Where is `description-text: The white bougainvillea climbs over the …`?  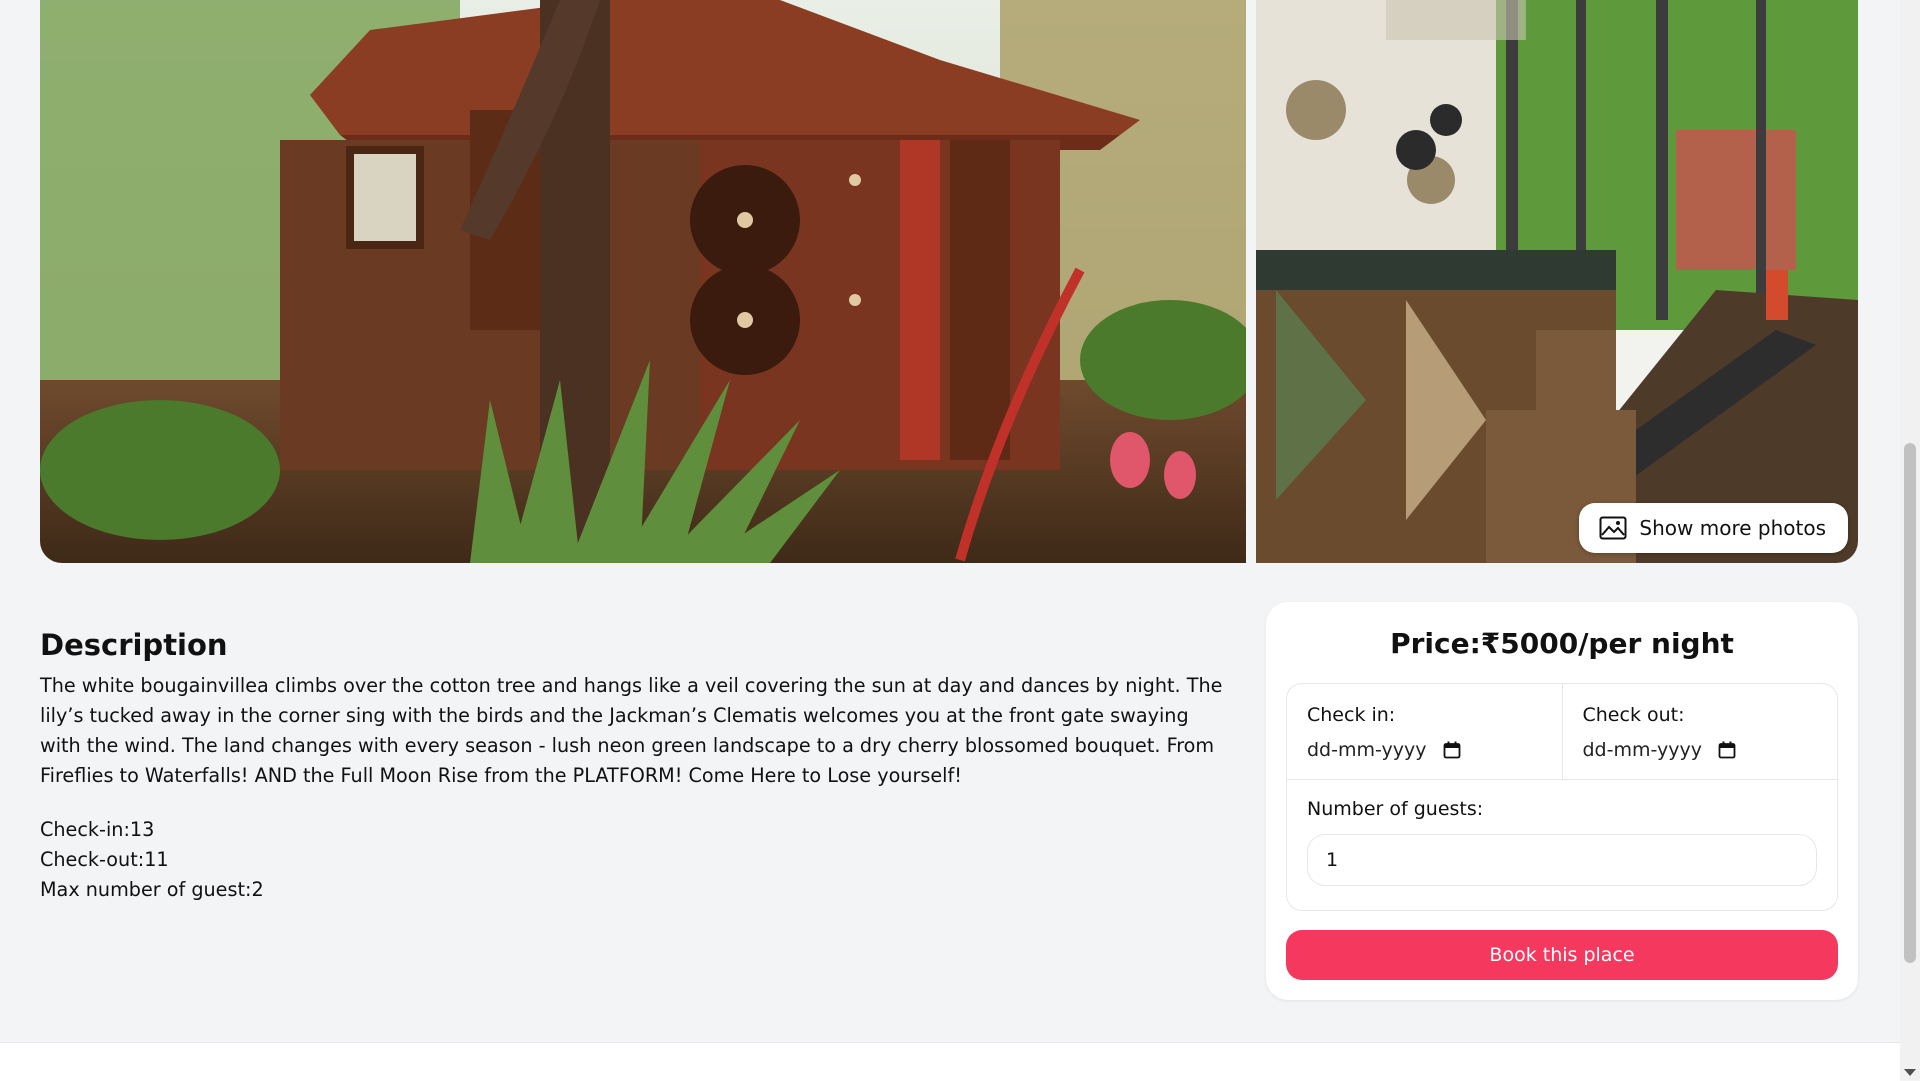
description-text: The white bougainvillea climbs over the … is located at coordinates (631, 730).